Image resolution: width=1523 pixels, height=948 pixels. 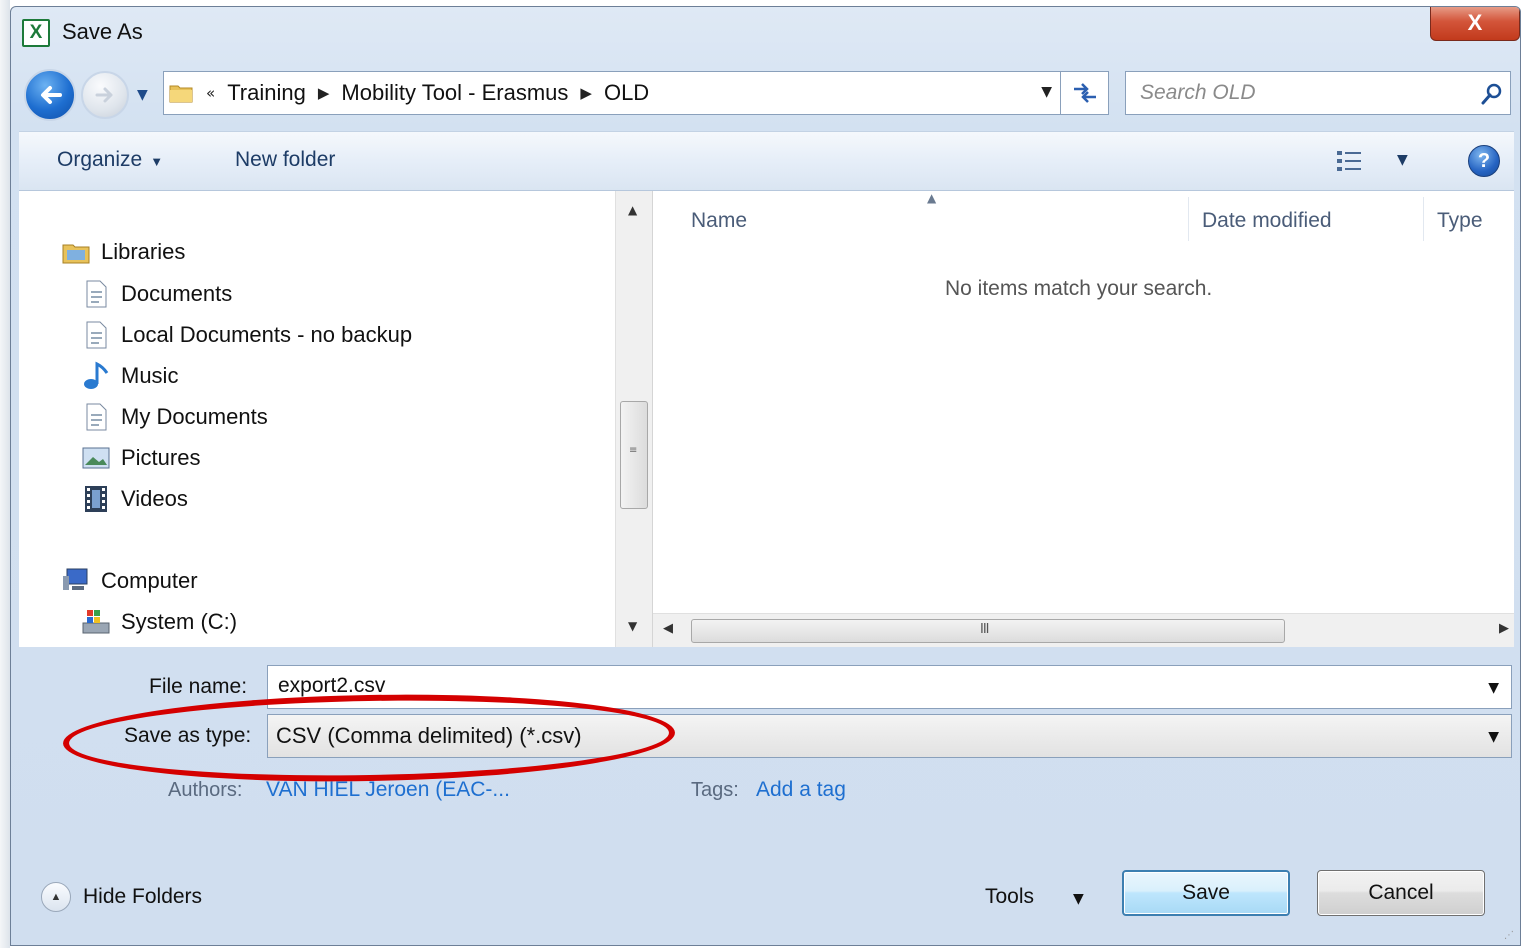 I want to click on close-icon: X, so click(x=1475, y=22).